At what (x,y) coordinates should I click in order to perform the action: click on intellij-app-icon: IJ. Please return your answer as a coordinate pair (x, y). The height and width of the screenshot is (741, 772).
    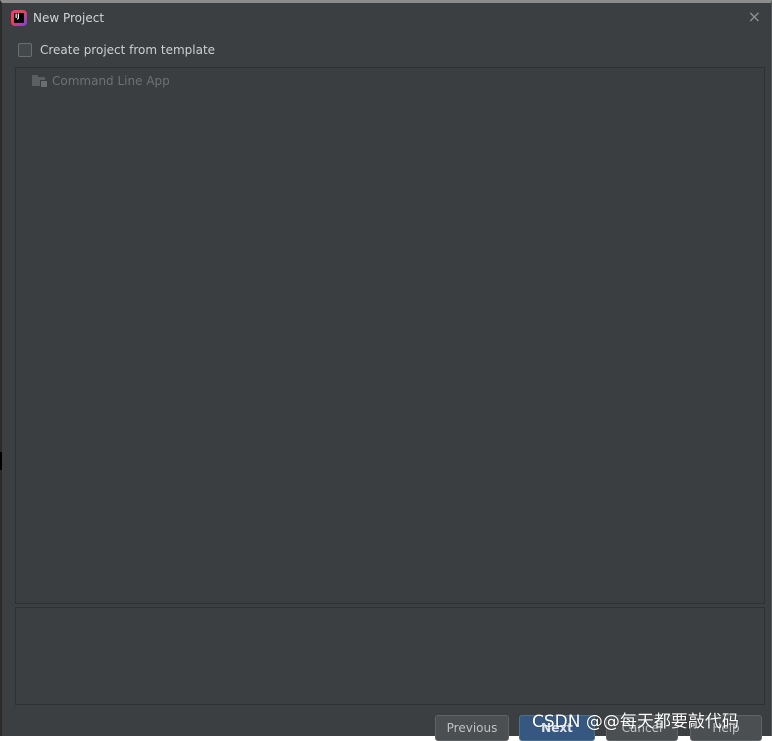
    Looking at the image, I should click on (19, 18).